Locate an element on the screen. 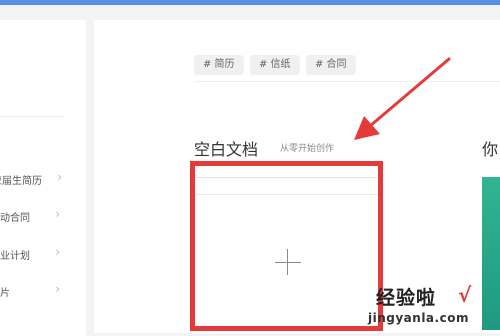 Image resolution: width=500 pixels, height=336 pixels. watermark-logo: 经验啦 √ jingyanla.com is located at coordinates (433, 307).